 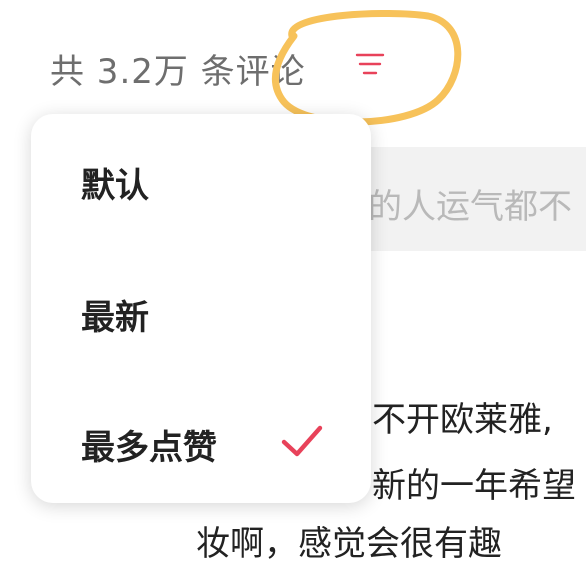 I want to click on sort-option-most-liked: 最多点赞, so click(x=149, y=444).